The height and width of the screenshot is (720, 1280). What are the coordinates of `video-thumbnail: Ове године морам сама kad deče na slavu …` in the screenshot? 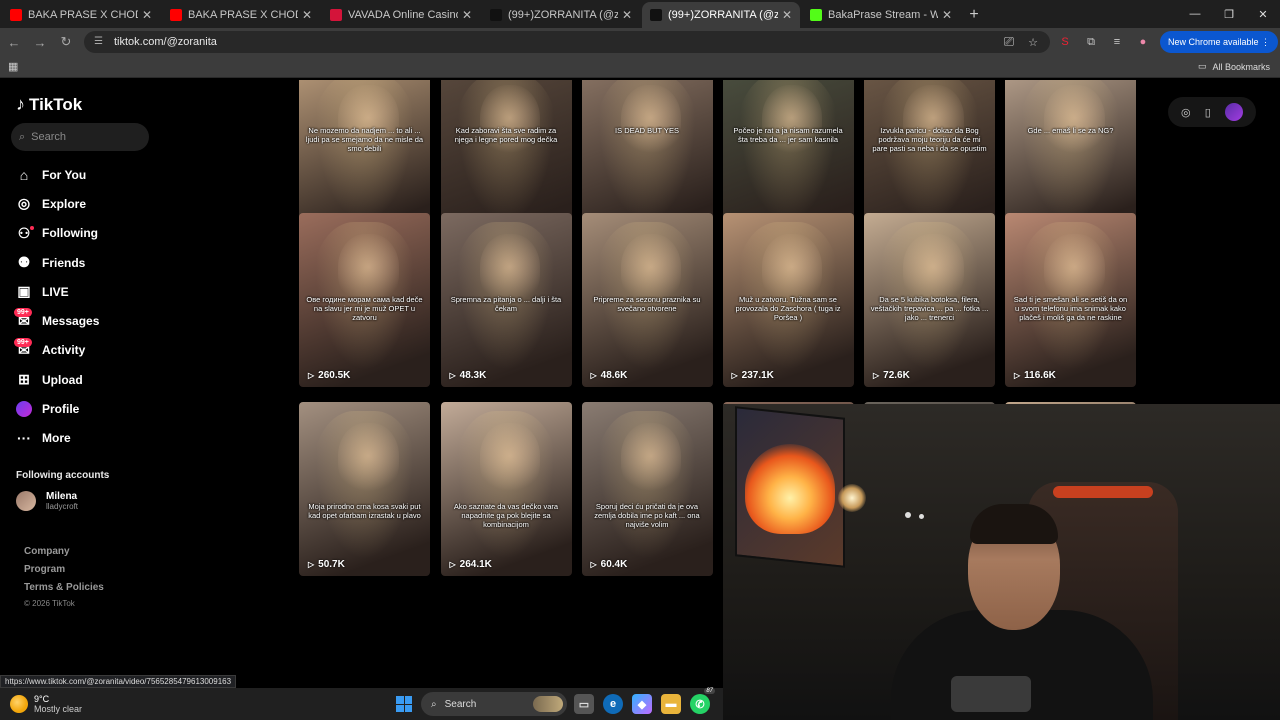 It's located at (364, 300).